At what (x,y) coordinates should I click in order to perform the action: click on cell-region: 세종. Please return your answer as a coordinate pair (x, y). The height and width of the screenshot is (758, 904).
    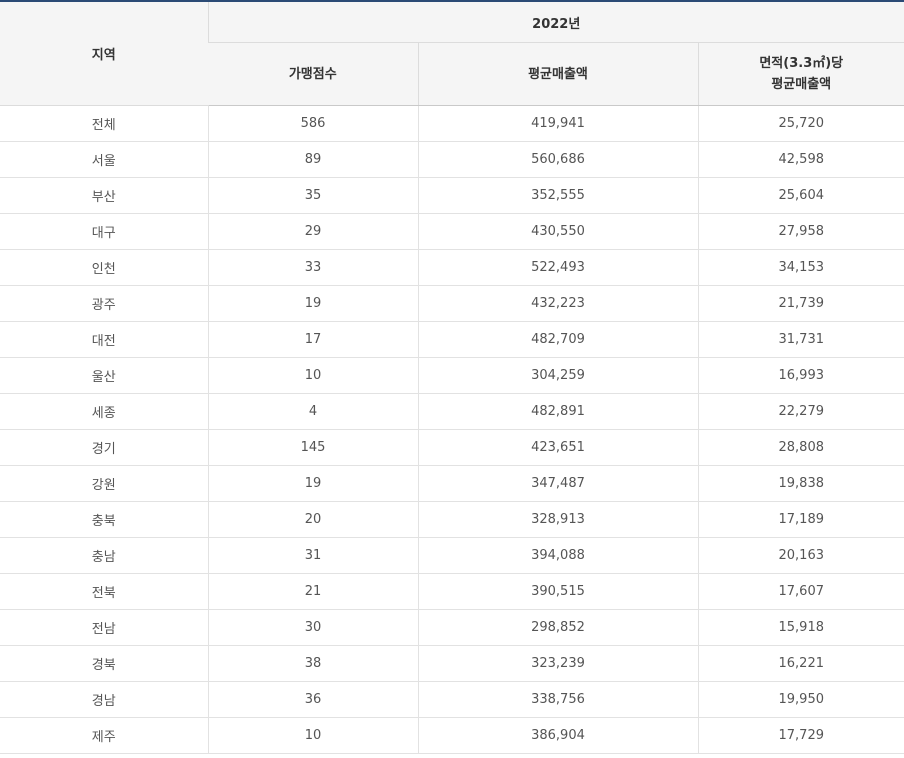
    Looking at the image, I should click on (104, 411).